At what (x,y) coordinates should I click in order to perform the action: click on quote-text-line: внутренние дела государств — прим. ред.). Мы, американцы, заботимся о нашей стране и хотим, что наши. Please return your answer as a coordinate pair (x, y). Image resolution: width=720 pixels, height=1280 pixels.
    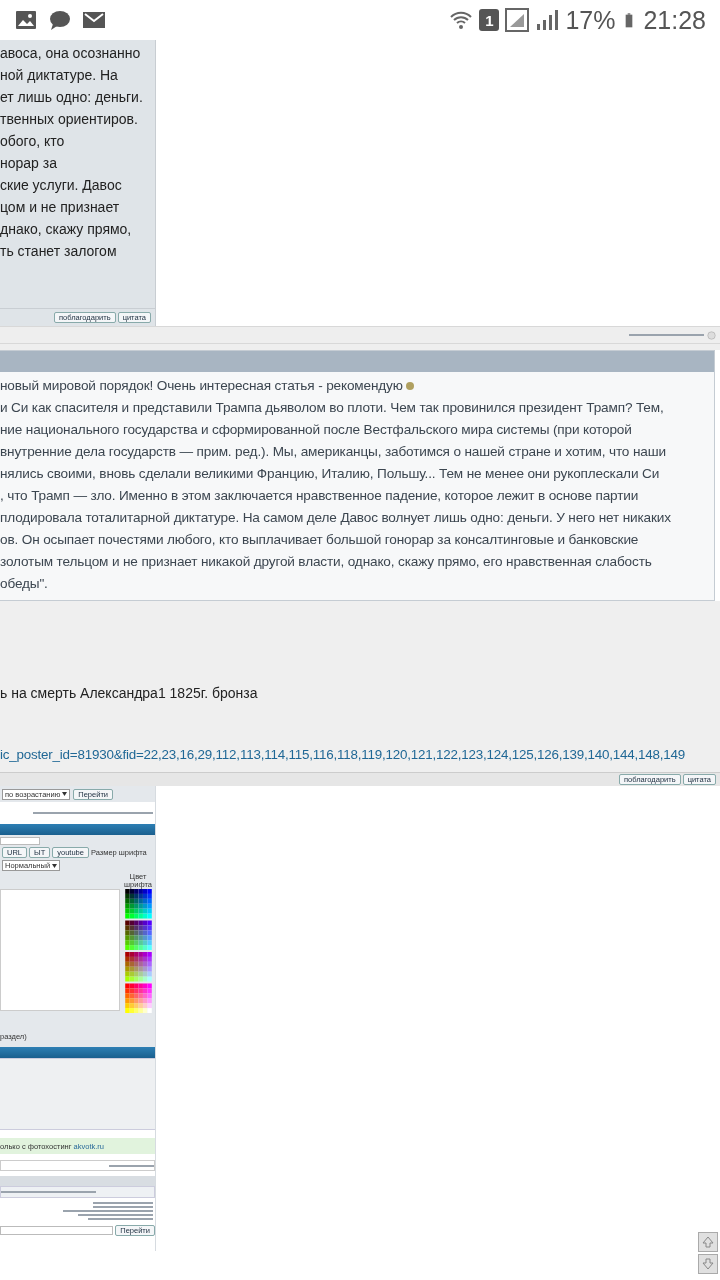
    Looking at the image, I should click on (333, 452).